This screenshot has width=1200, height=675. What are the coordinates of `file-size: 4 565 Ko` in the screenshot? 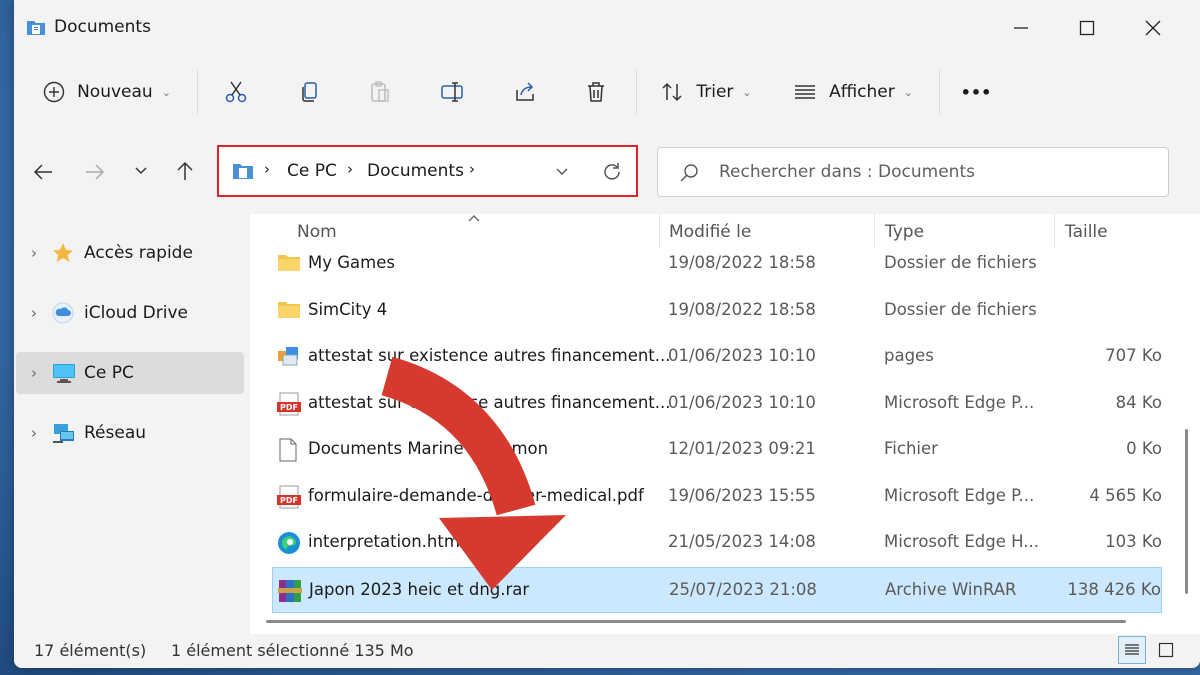 It's located at (1125, 495).